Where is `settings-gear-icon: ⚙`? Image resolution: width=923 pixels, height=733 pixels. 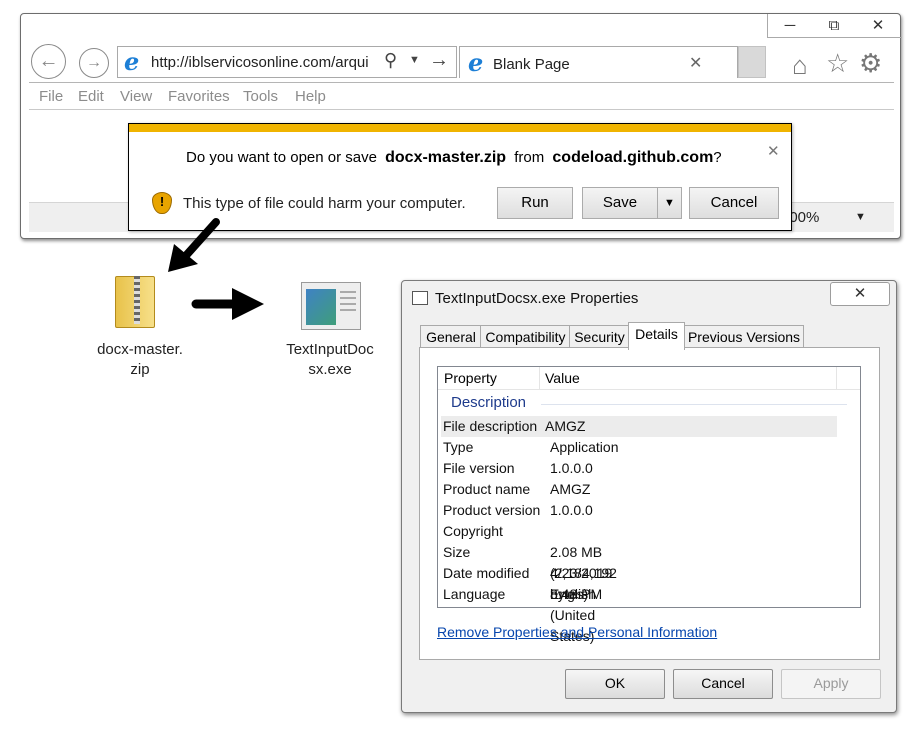 settings-gear-icon: ⚙ is located at coordinates (870, 63).